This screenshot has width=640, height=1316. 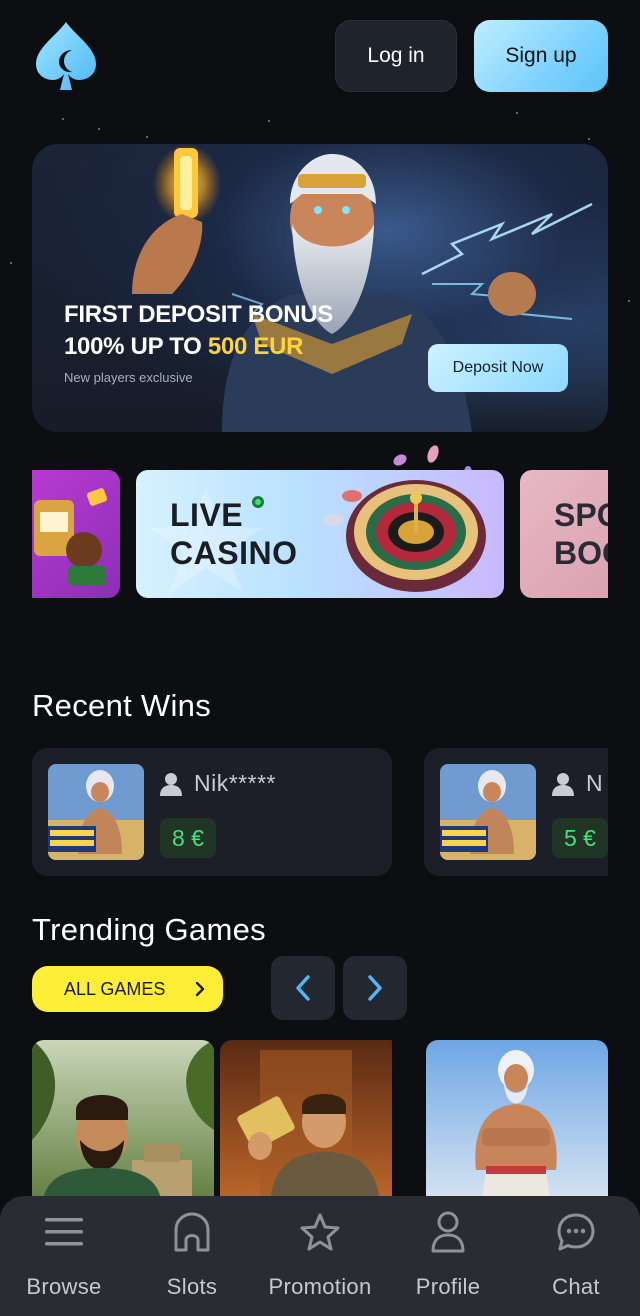 I want to click on nav-label: Promotion, so click(x=320, y=1286).